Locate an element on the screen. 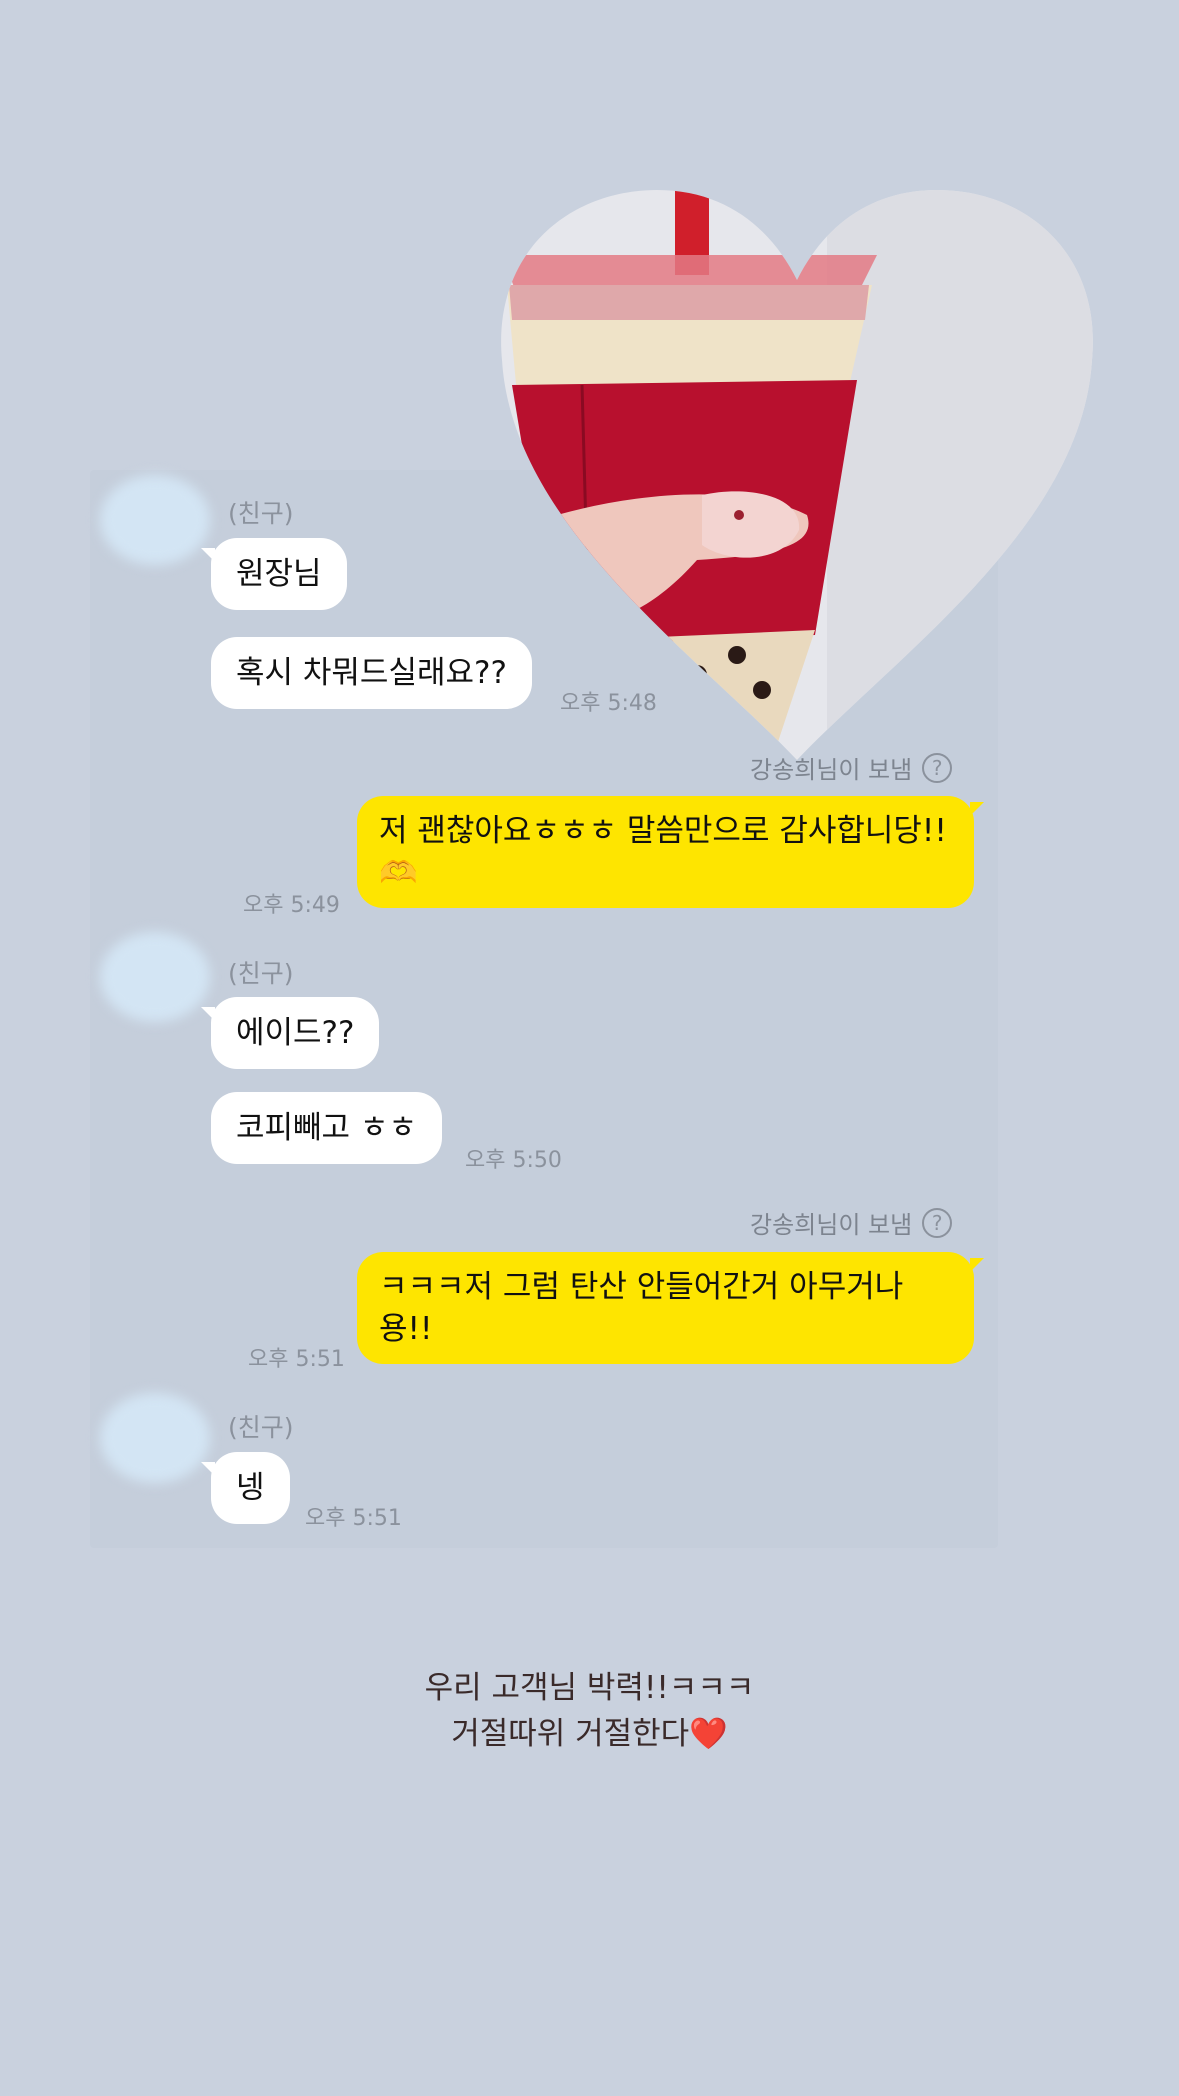 This screenshot has width=1179, height=2096. caption-line: 거절따위 거절한다❤️ is located at coordinates (589, 1734).